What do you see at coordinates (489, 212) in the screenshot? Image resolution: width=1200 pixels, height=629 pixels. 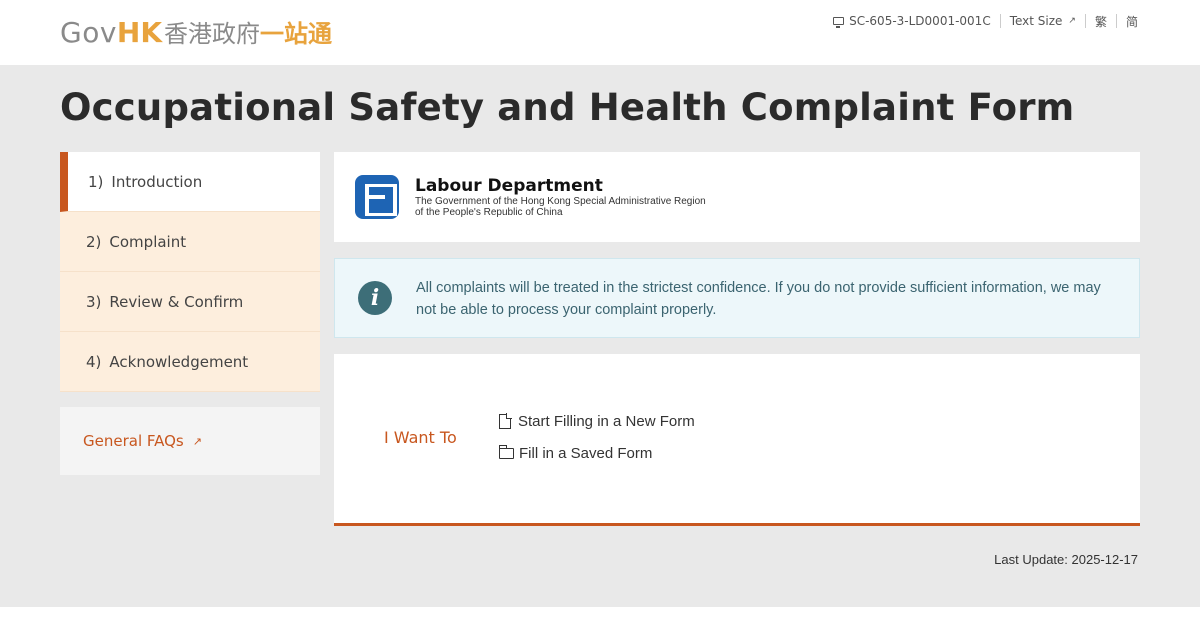 I see `department-subtitle-line2: of the People's Republic of China` at bounding box center [489, 212].